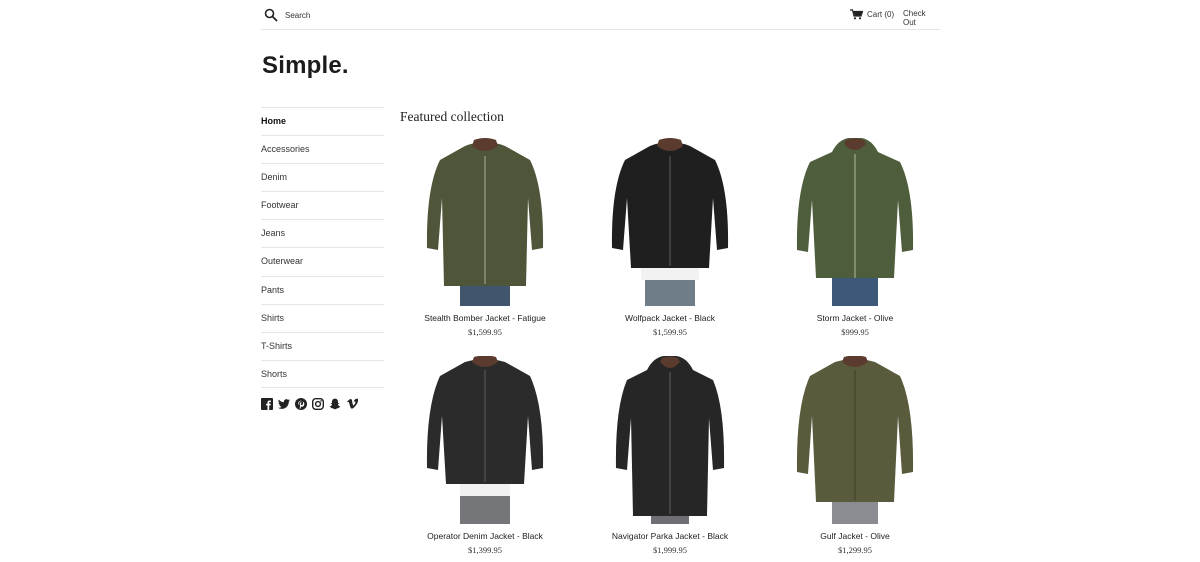 This screenshot has height=562, width=1200. What do you see at coordinates (855, 318) in the screenshot?
I see `product-name: Storm Jacket - Olive` at bounding box center [855, 318].